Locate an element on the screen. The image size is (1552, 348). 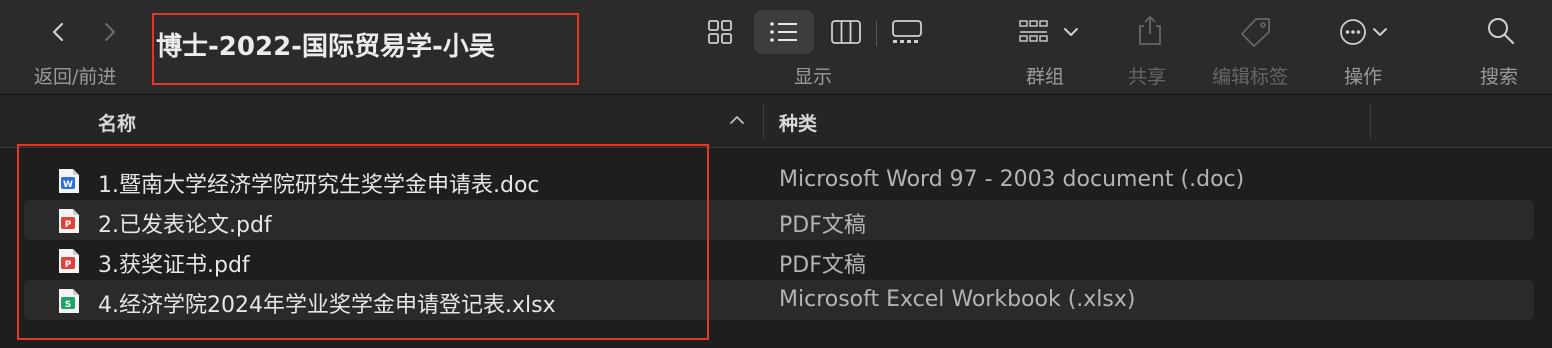
share-button is located at coordinates (1150, 30).